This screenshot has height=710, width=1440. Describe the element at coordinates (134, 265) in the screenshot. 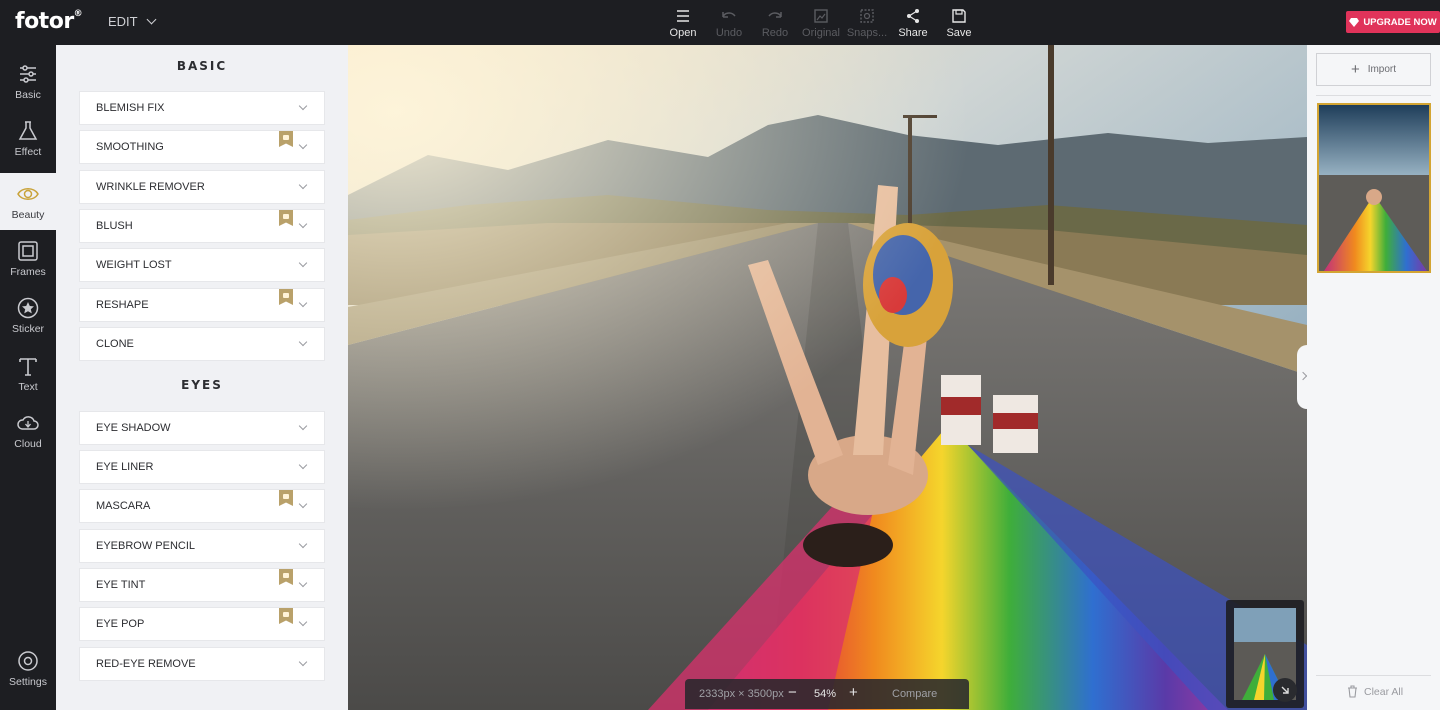

I see `feature-label: WEIGHT LOST` at that location.